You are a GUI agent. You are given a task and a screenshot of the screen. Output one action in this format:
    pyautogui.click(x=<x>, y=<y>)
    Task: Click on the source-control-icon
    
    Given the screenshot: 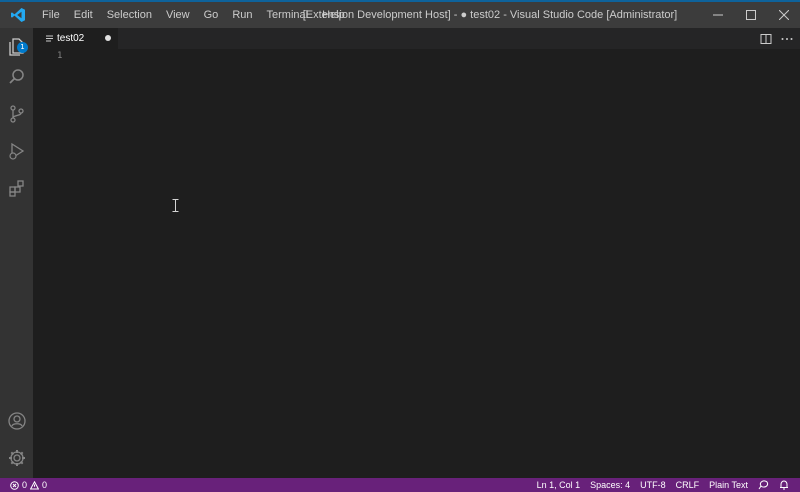 What is the action you would take?
    pyautogui.click(x=16, y=114)
    